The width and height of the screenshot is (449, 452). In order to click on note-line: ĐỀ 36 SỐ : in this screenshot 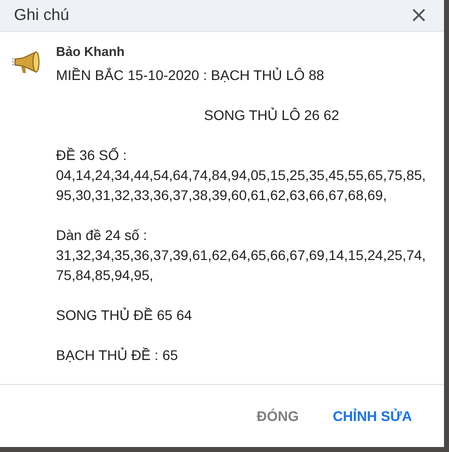, I will do `click(92, 155)`.